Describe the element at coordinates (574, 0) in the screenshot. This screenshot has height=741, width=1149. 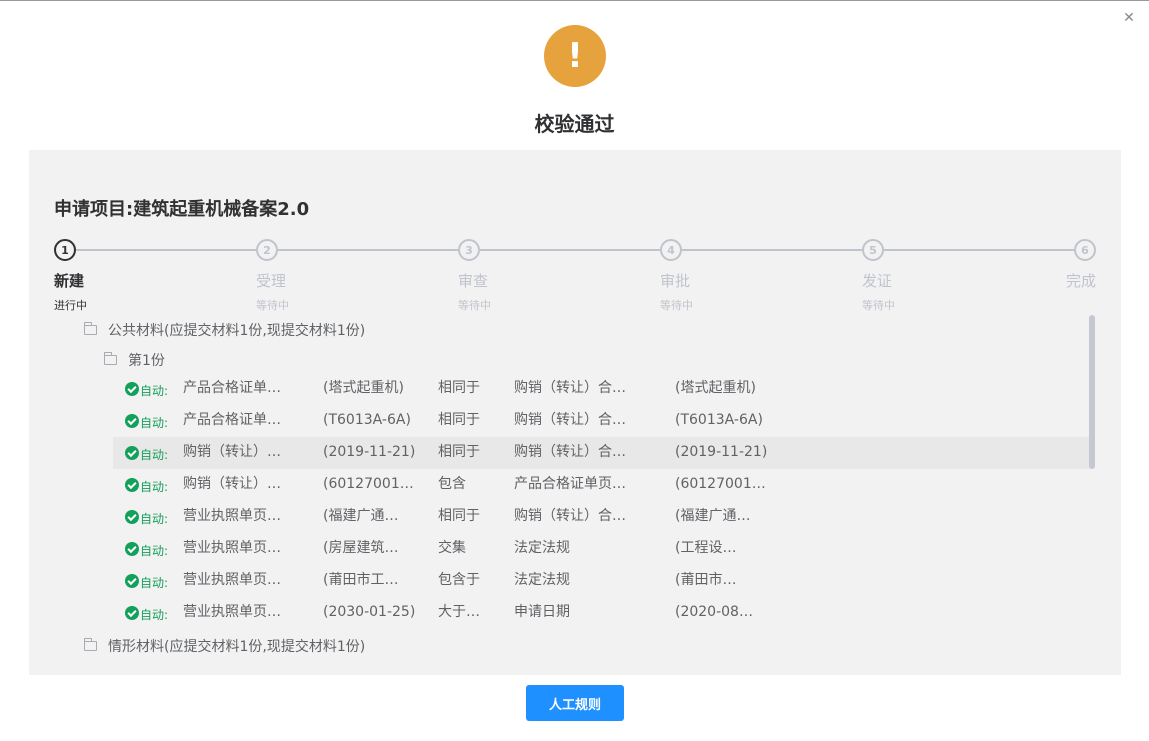
I see `top-border` at that location.